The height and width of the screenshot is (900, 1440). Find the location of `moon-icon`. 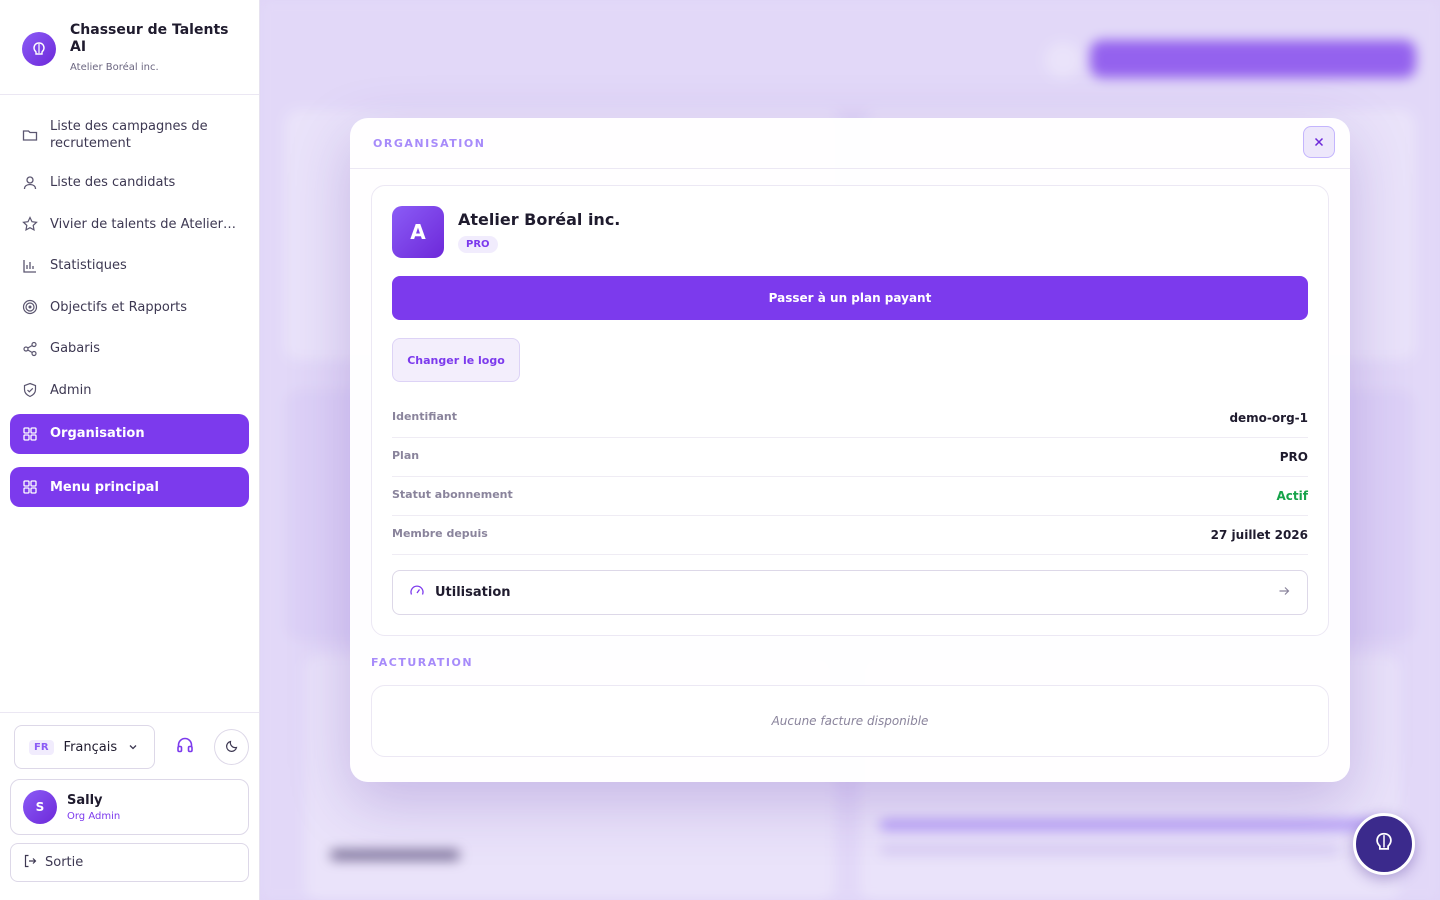

moon-icon is located at coordinates (232, 747).